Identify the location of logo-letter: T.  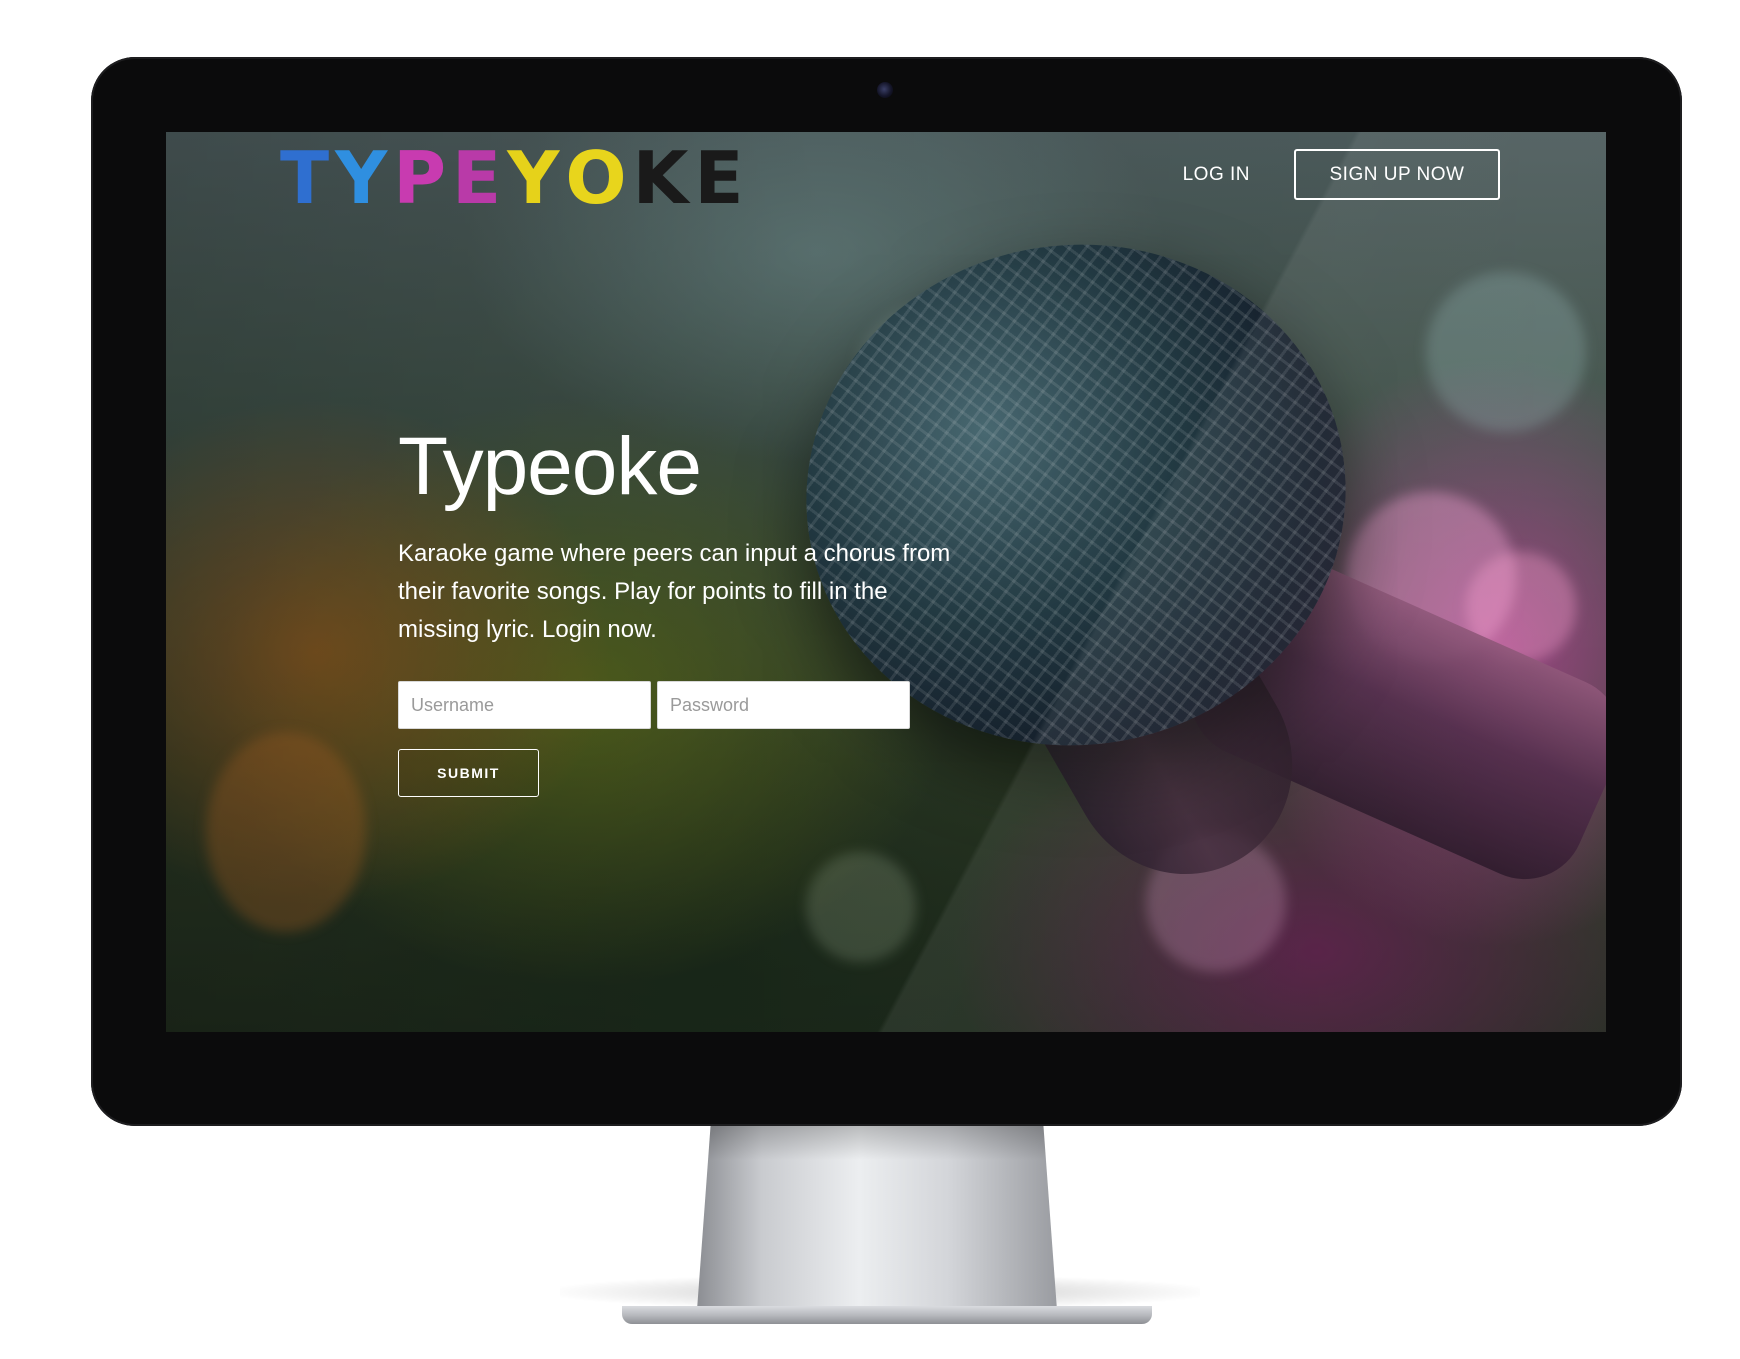
(306, 178).